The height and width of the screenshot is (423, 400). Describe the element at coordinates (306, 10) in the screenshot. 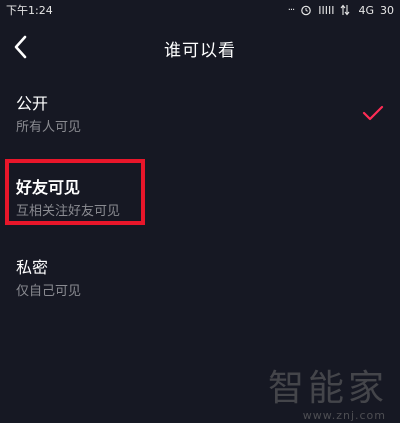

I see `alarm-clock-icon` at that location.